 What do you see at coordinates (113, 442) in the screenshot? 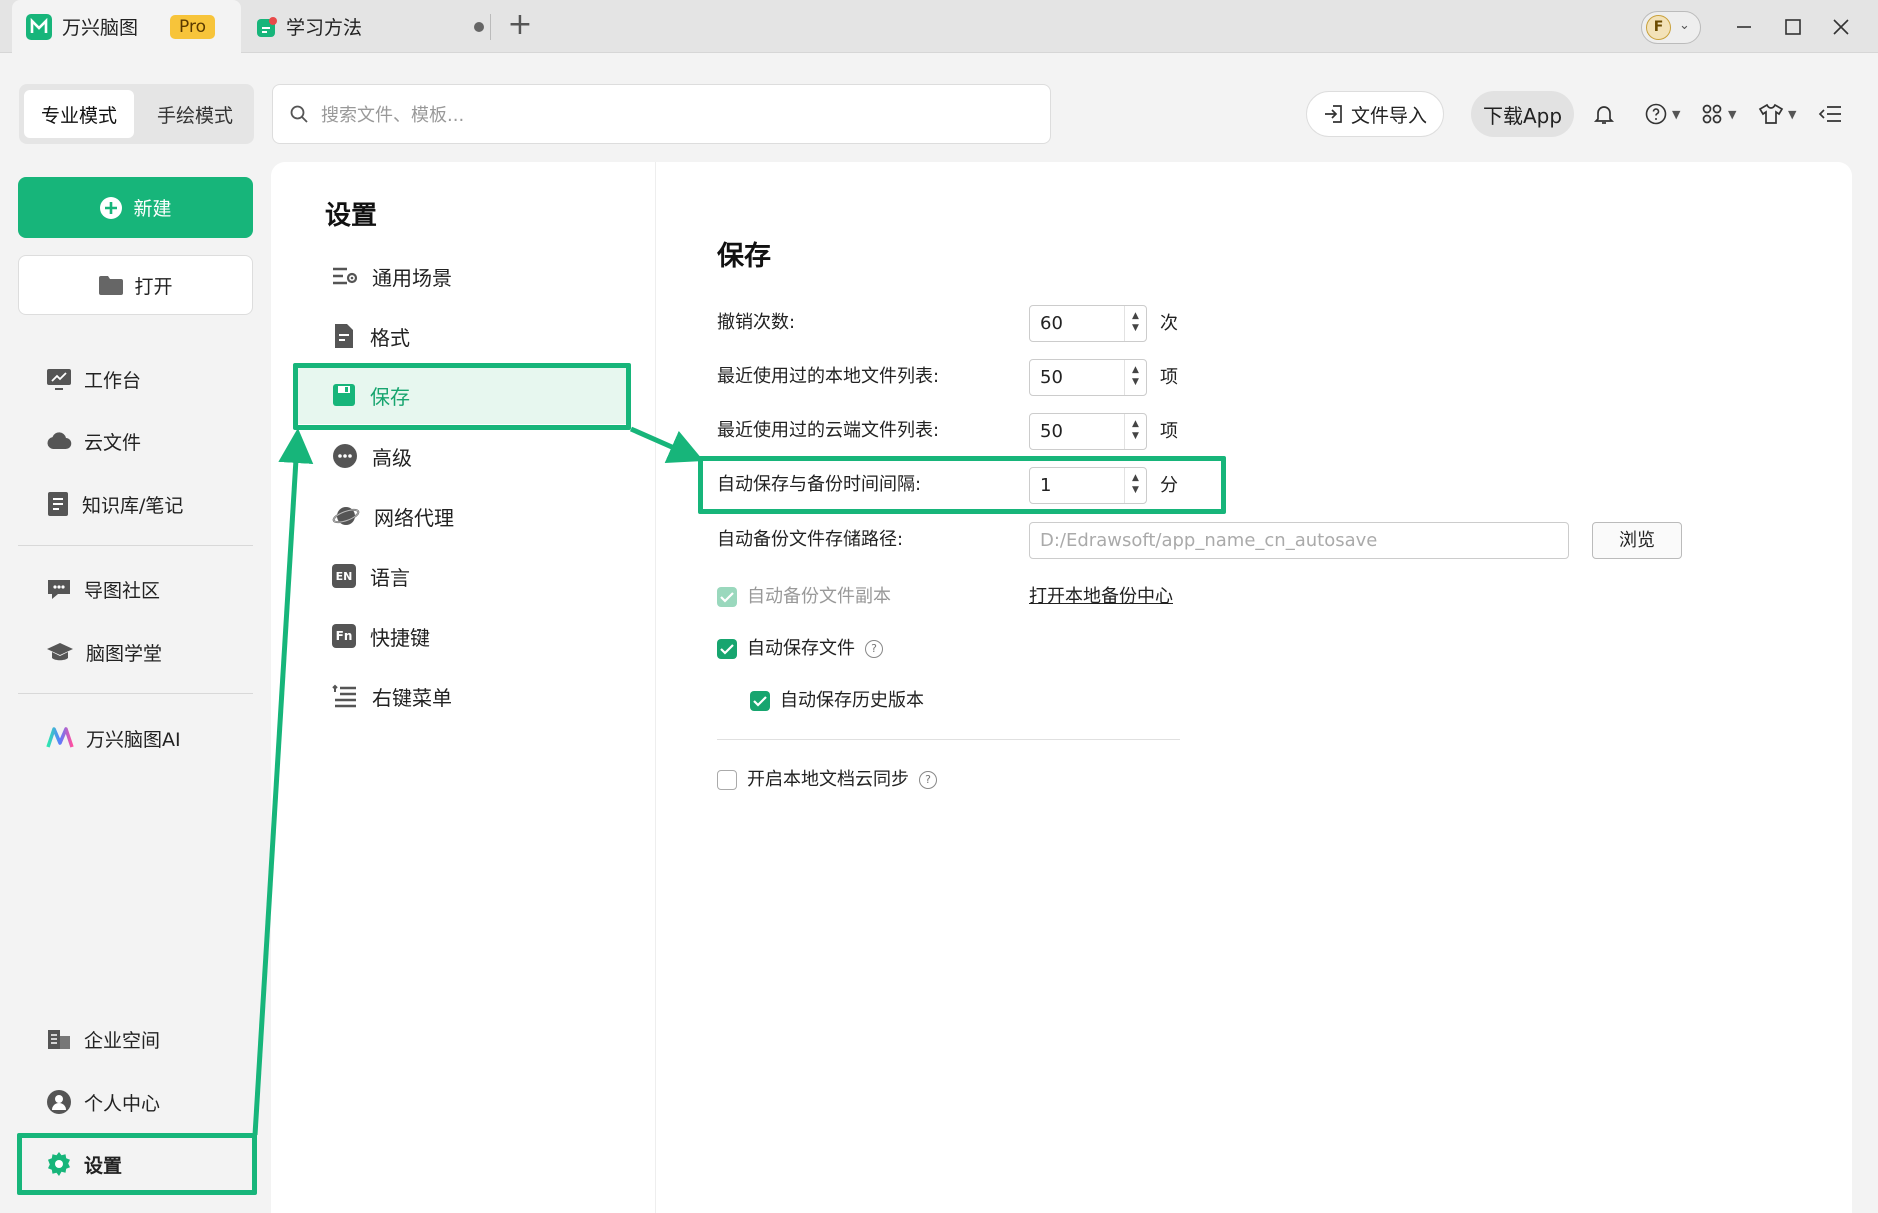
I see `sidebar-item-label: 云文件` at bounding box center [113, 442].